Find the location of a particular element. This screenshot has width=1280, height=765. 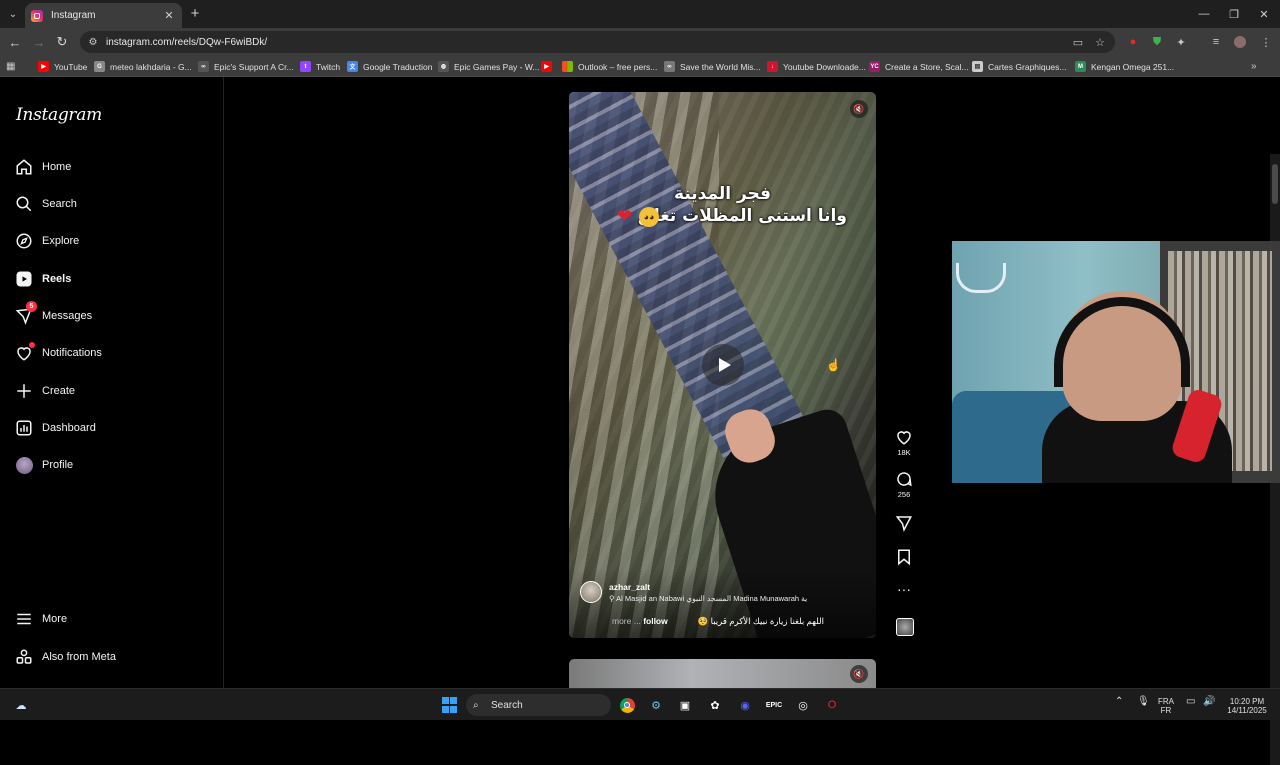

new-tab-plus-icon: + is located at coordinates (195, 13).